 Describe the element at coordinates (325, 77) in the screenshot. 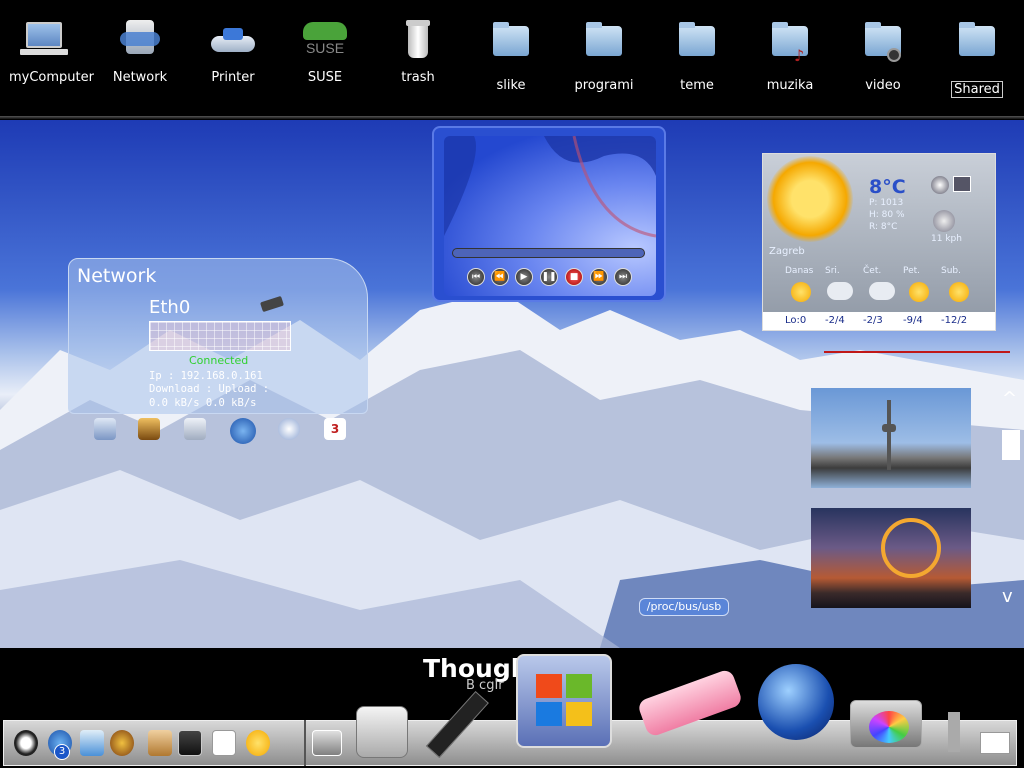

I see `desktop-icon-label: SUSE` at that location.